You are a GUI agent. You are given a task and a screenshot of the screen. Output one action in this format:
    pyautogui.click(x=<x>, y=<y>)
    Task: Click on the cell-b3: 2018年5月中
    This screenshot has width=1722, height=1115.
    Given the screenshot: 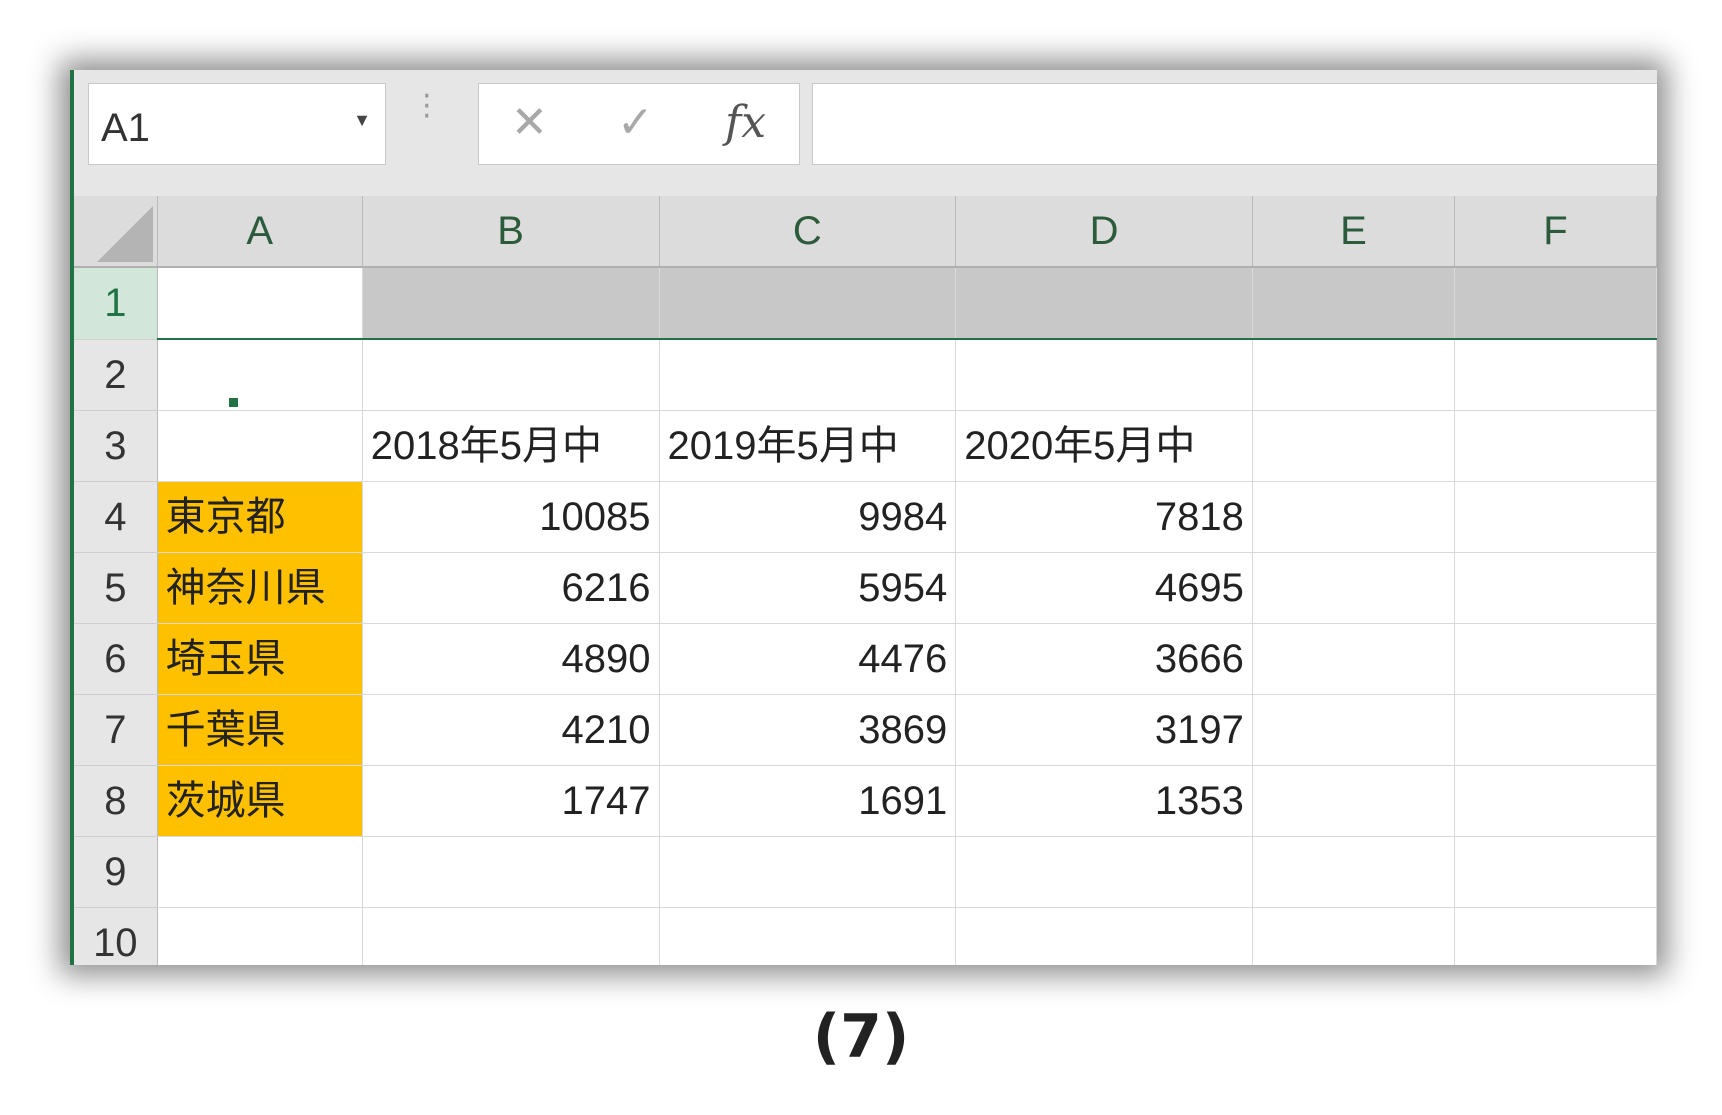 What is the action you would take?
    pyautogui.click(x=511, y=446)
    